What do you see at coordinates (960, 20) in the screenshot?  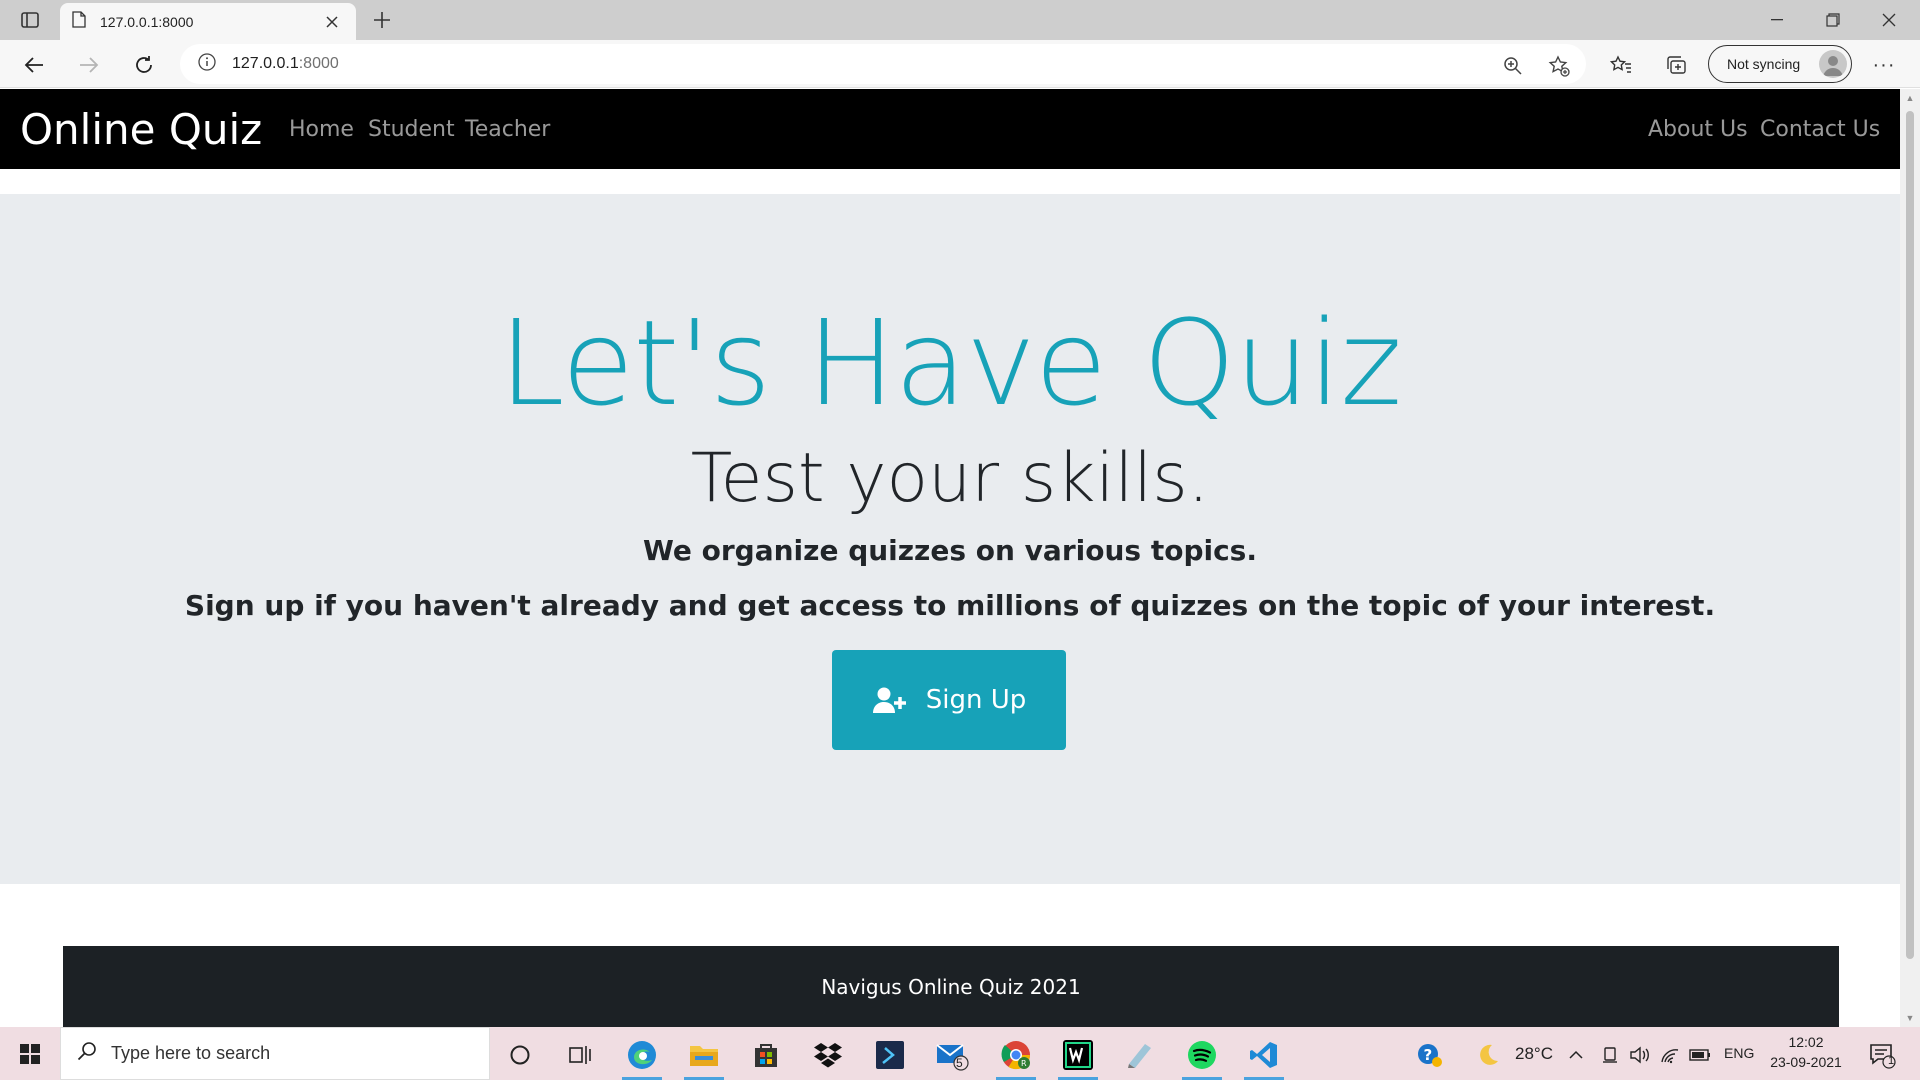 I see `tab-strip: 127.0.0.1:8000` at bounding box center [960, 20].